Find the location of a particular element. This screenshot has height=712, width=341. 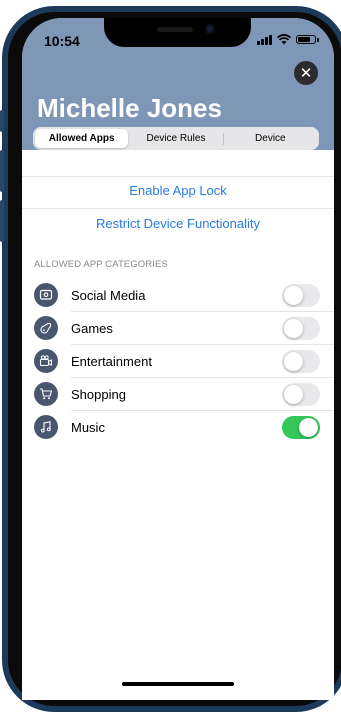

music-icon is located at coordinates (46, 427).